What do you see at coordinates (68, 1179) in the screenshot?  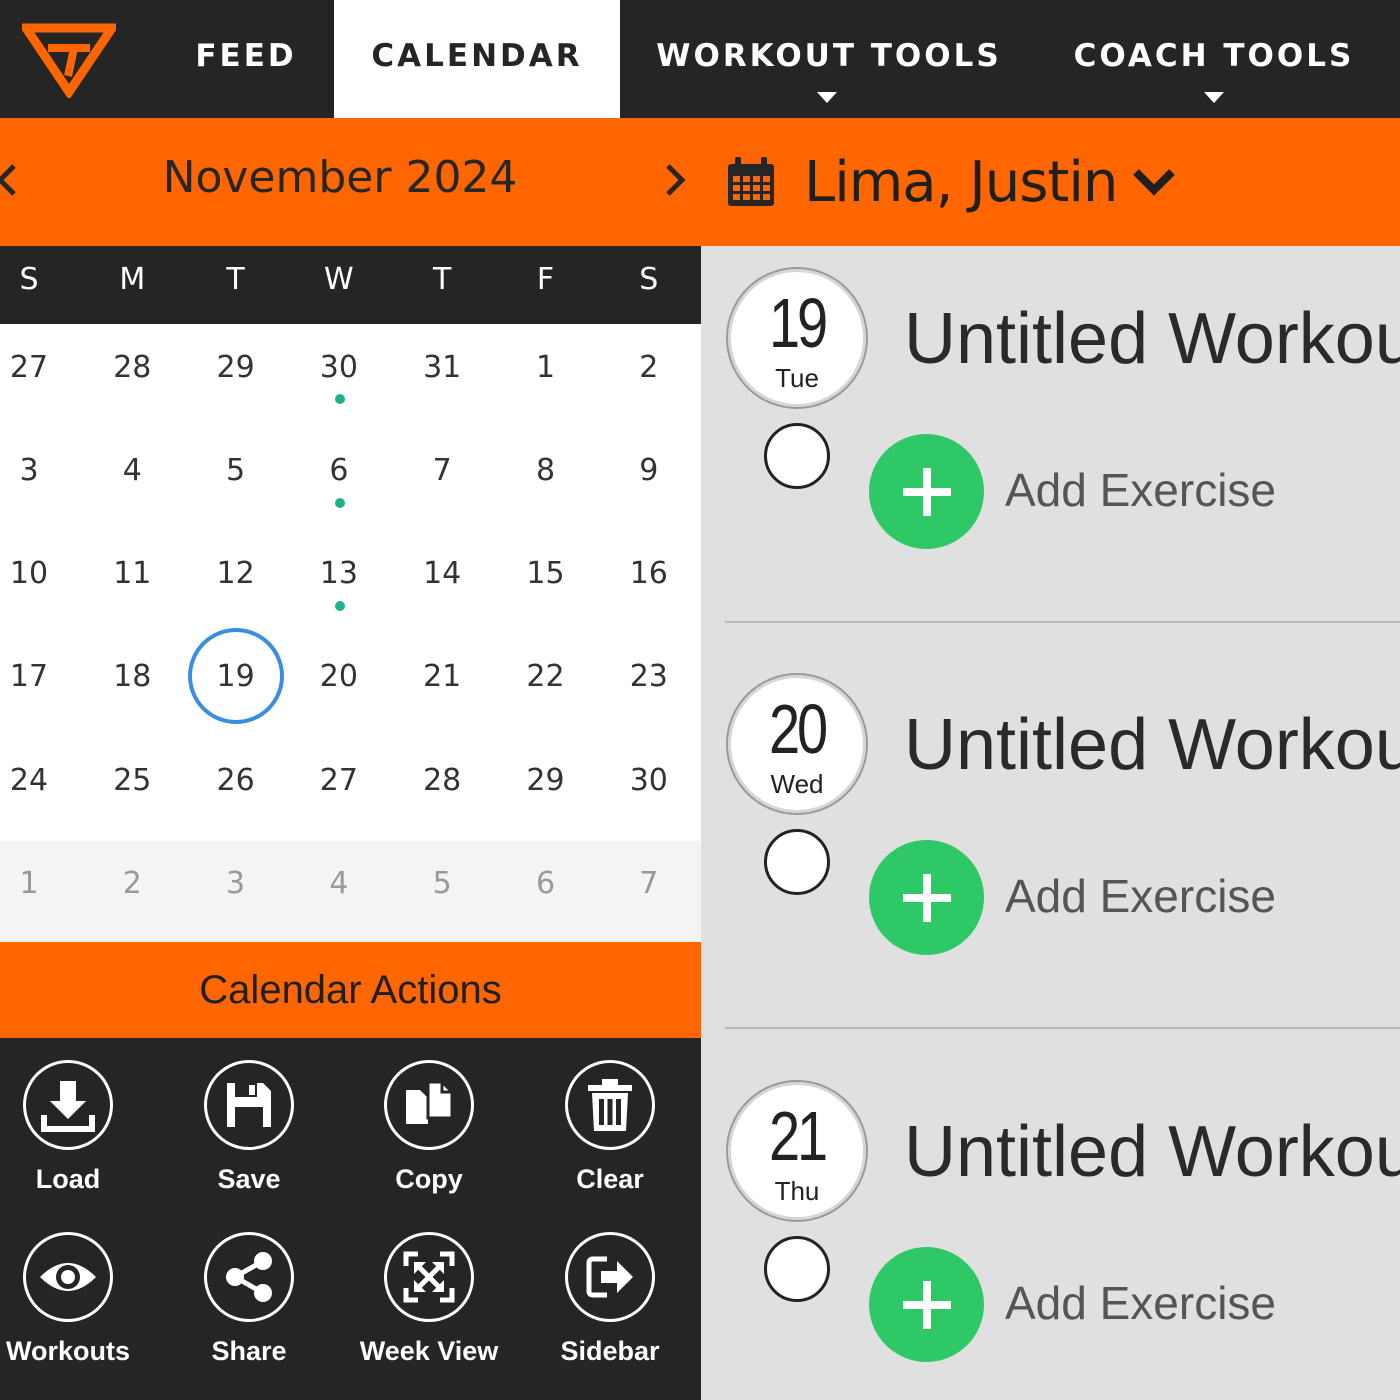 I see `action-label: Load` at bounding box center [68, 1179].